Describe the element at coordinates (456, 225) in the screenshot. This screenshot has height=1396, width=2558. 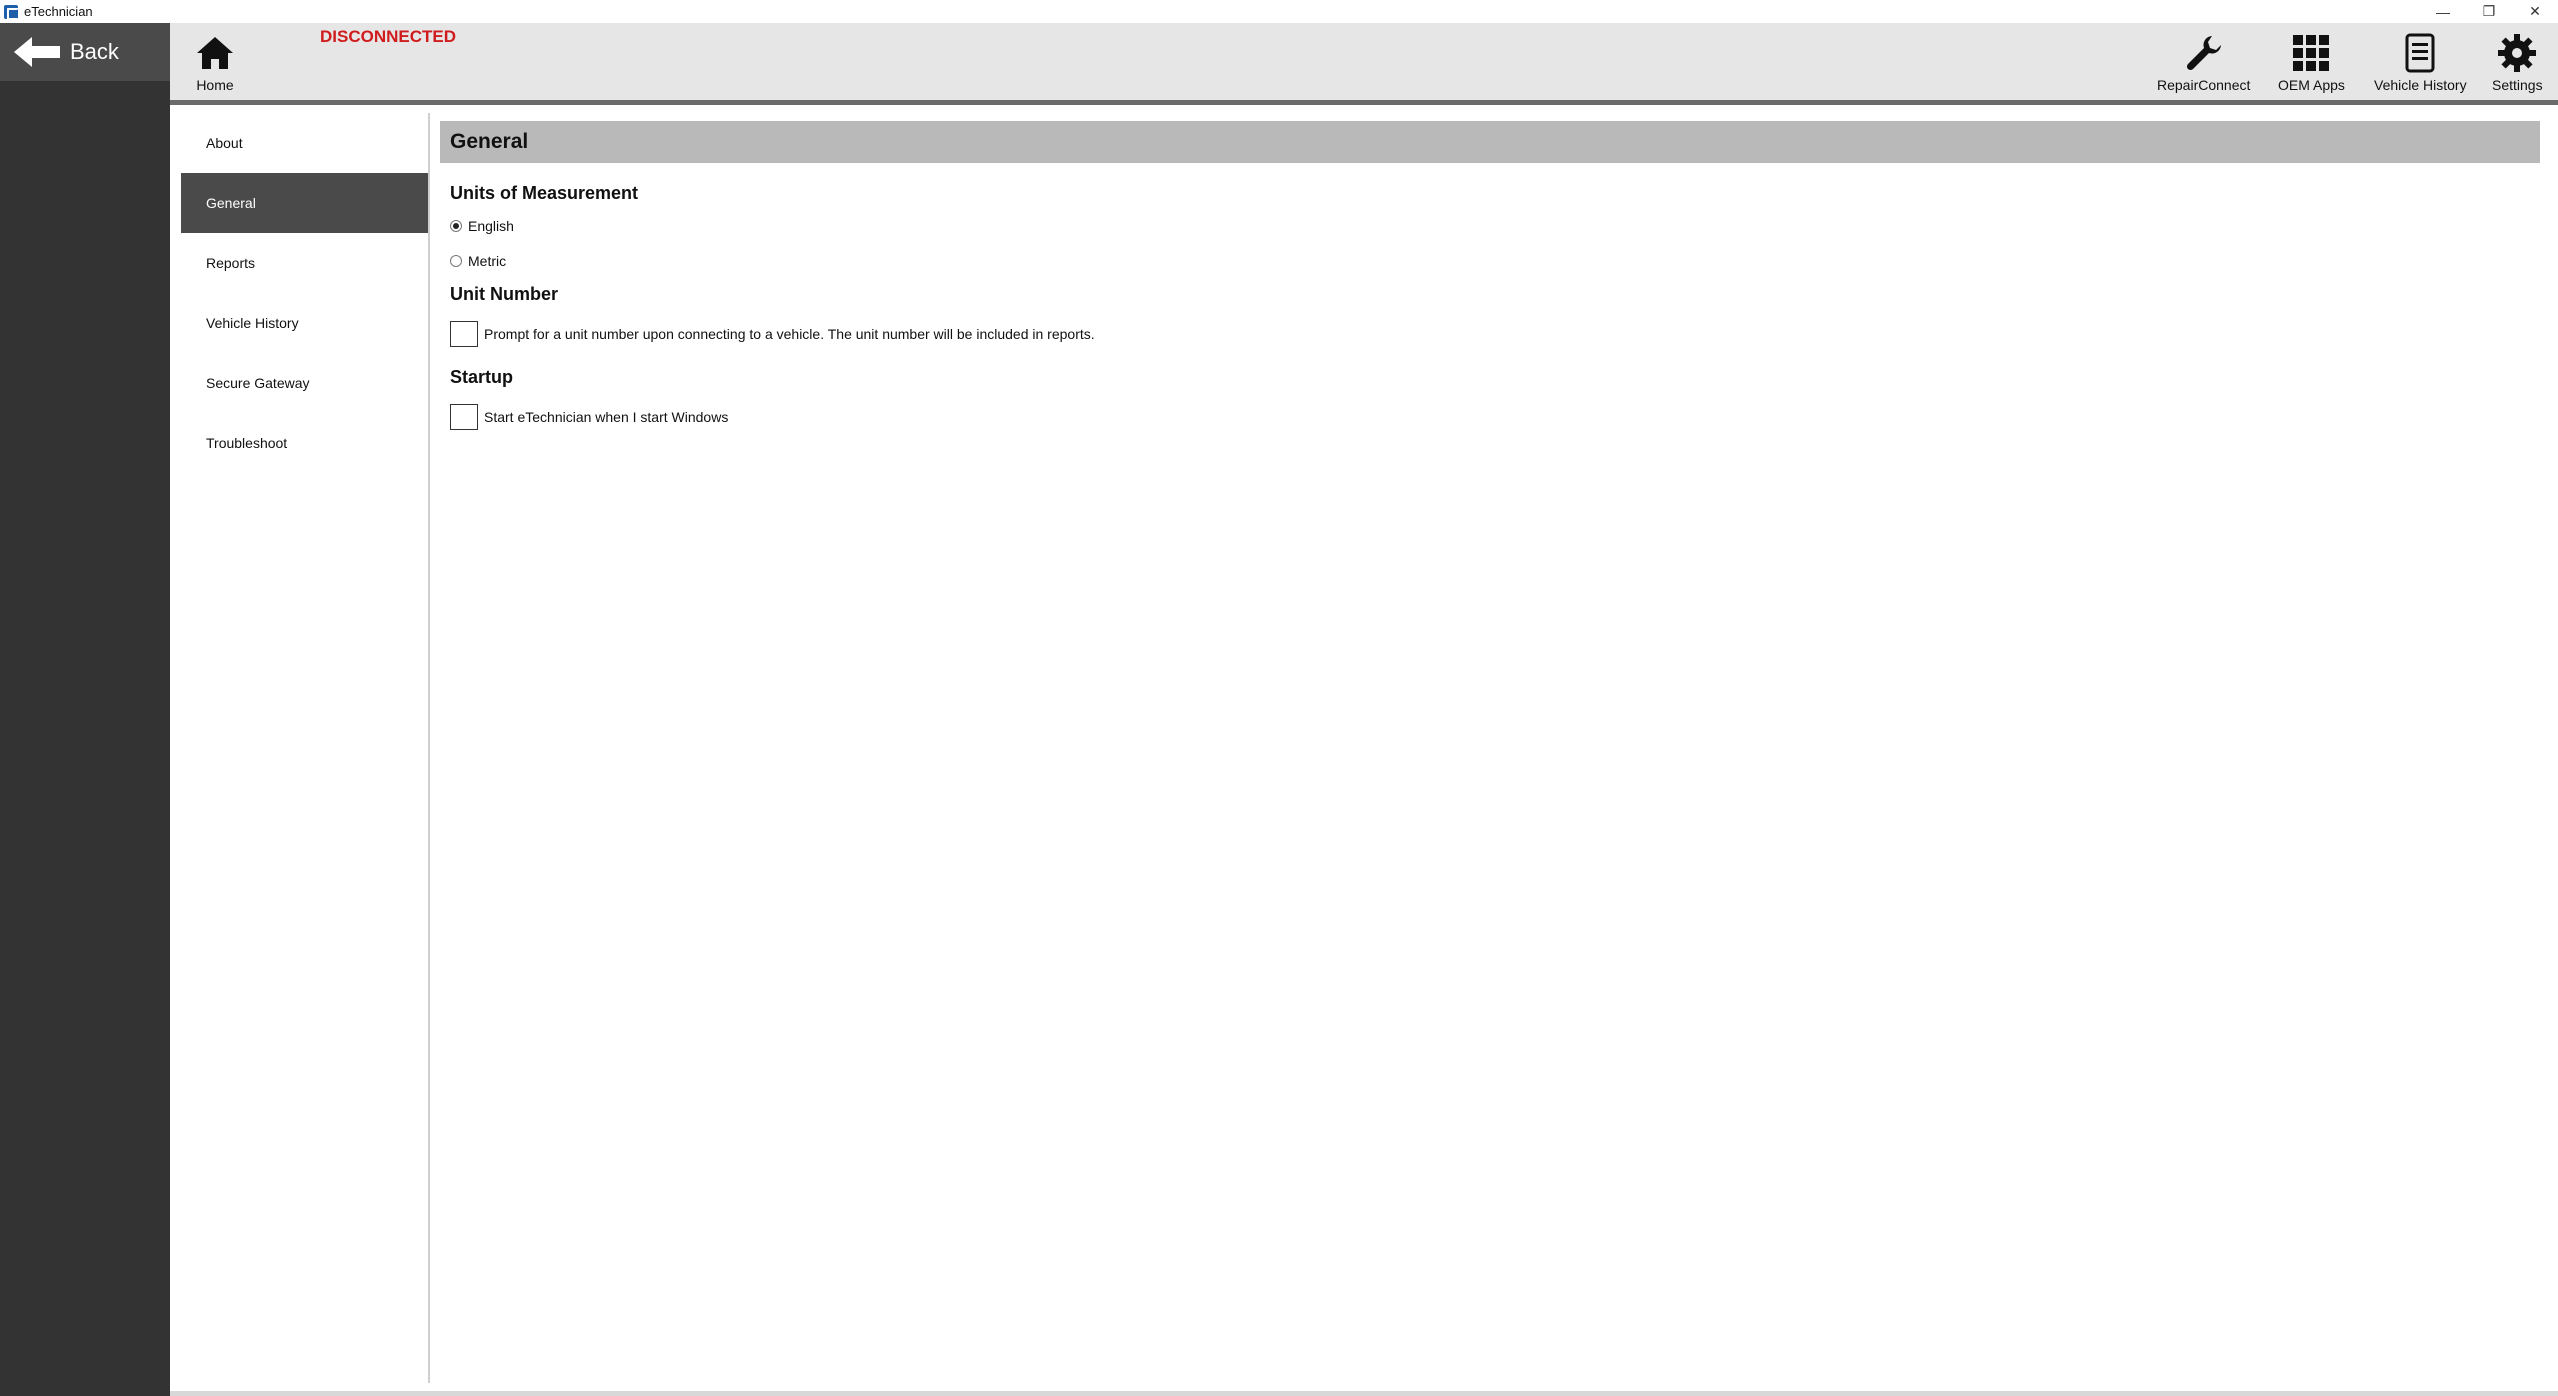
I see `radio-english-indicator` at that location.